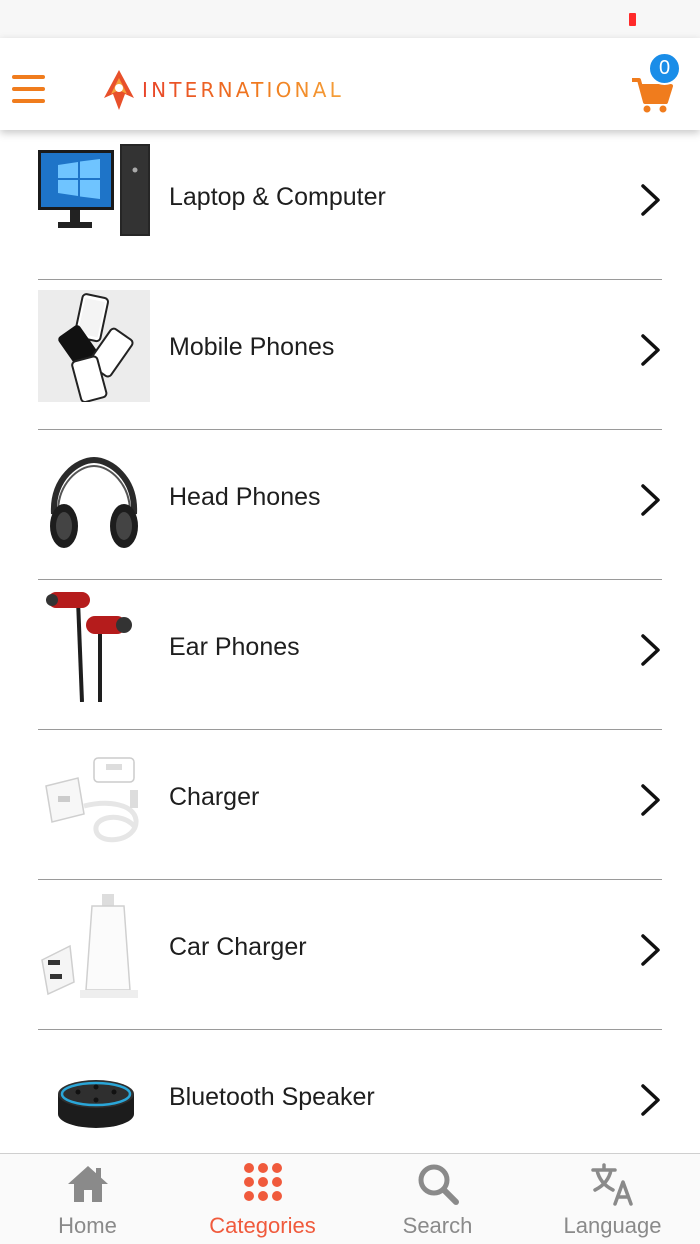 This screenshot has height=1244, width=700. I want to click on mobile-phones-image, so click(94, 346).